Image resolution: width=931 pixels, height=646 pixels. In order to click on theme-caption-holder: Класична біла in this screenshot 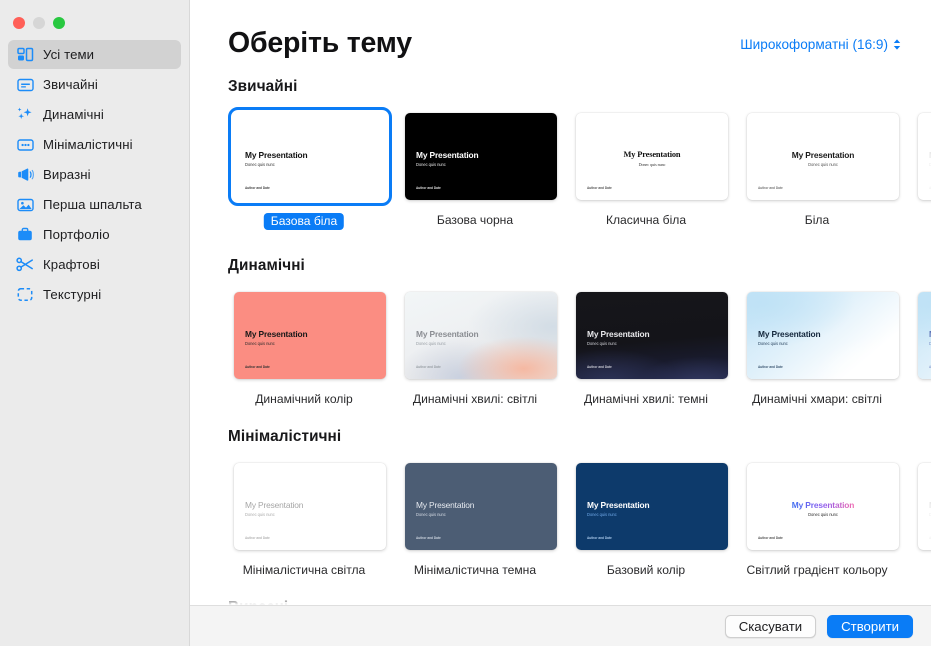, I will do `click(646, 220)`.